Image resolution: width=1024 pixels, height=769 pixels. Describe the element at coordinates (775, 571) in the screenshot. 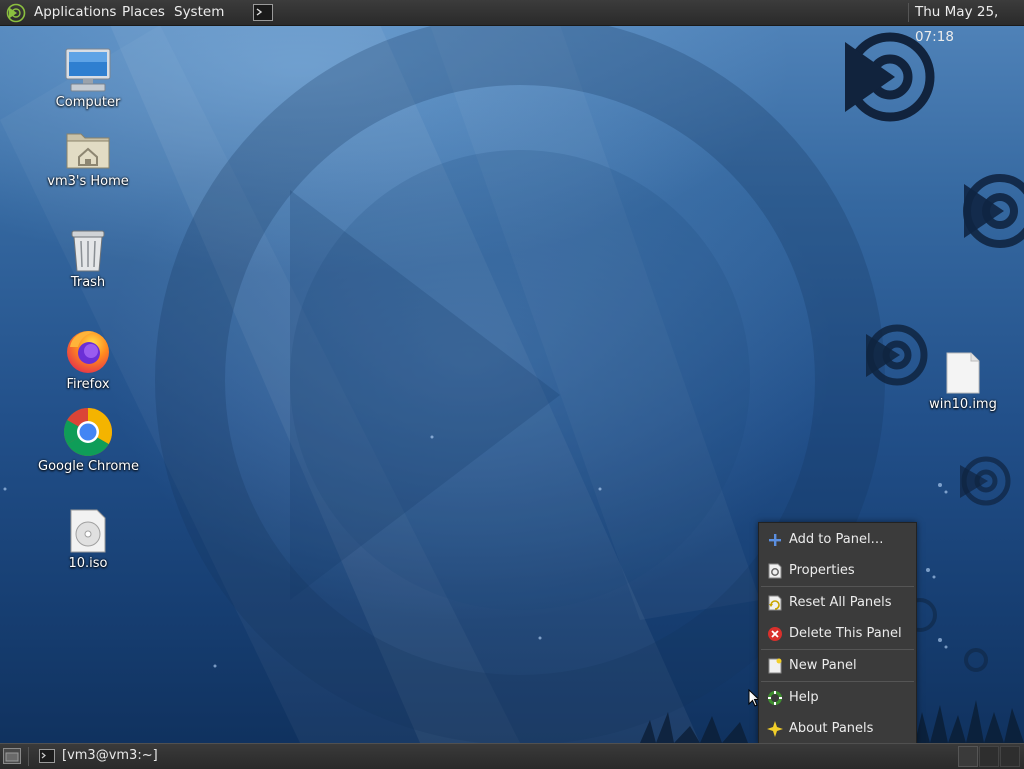

I see `properties-icon` at that location.